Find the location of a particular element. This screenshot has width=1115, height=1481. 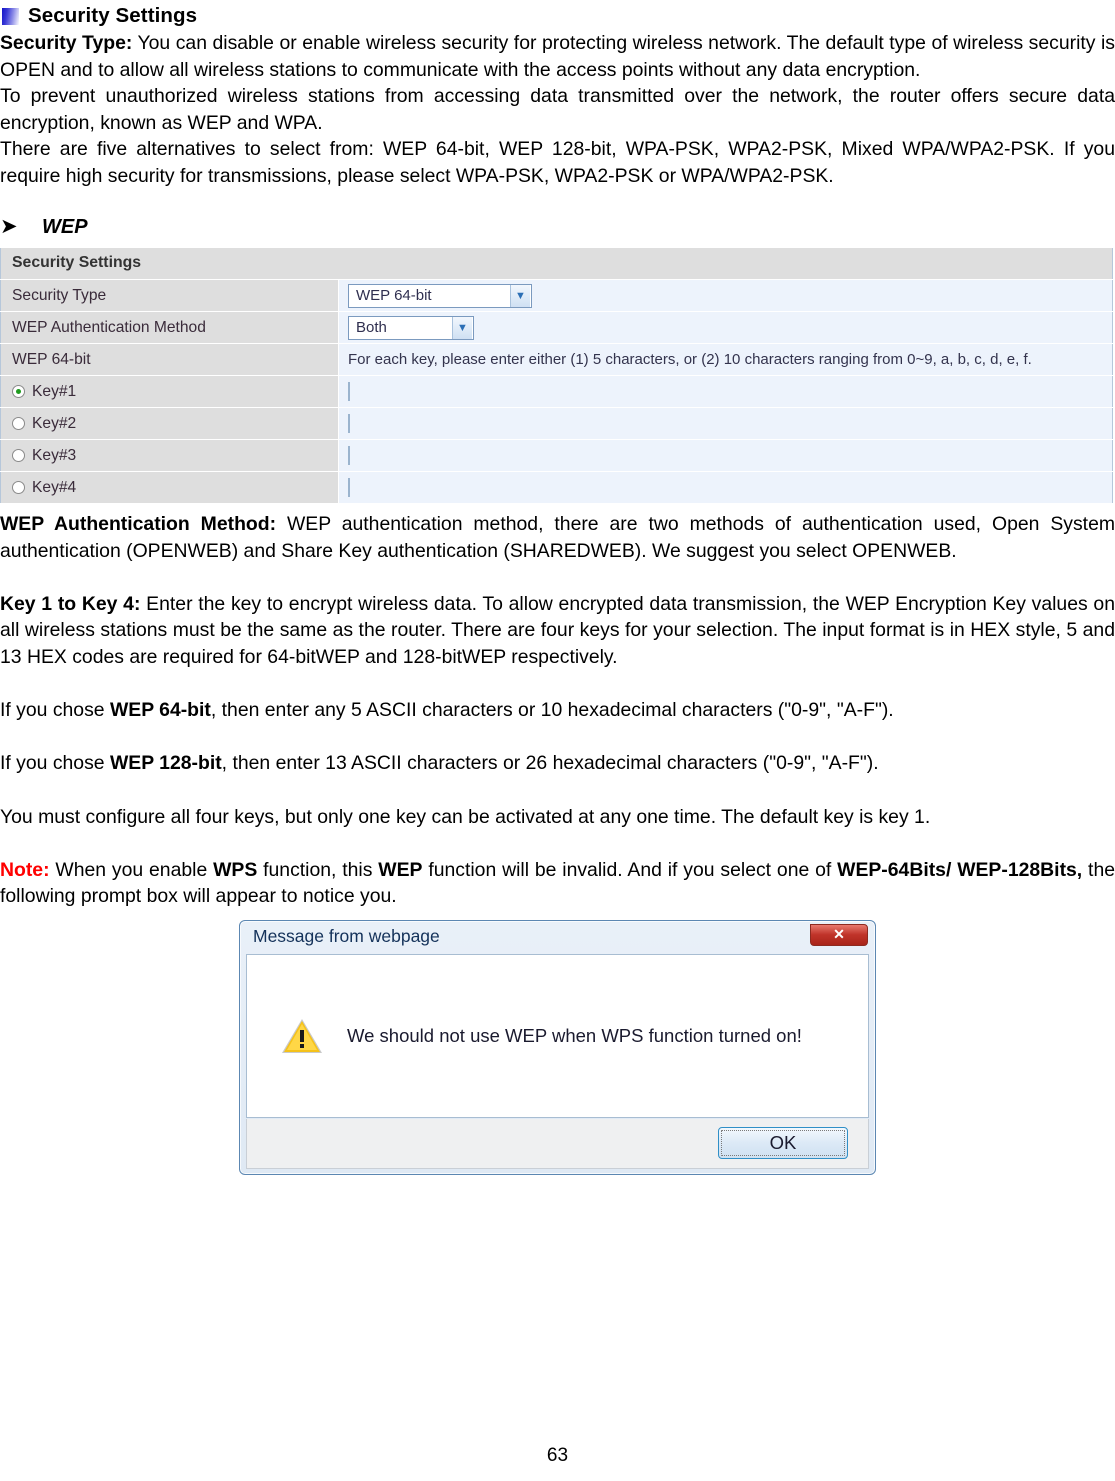

page-number: 63 is located at coordinates (557, 1455).